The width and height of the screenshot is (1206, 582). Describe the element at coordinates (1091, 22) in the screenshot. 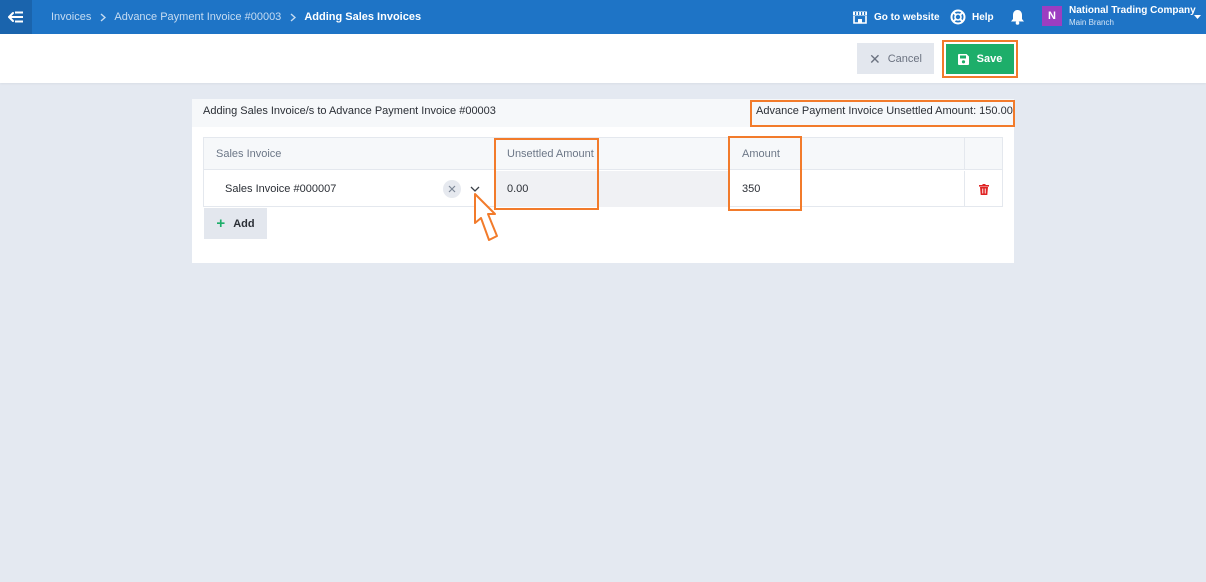

I see `company-branch: Main Branch` at that location.